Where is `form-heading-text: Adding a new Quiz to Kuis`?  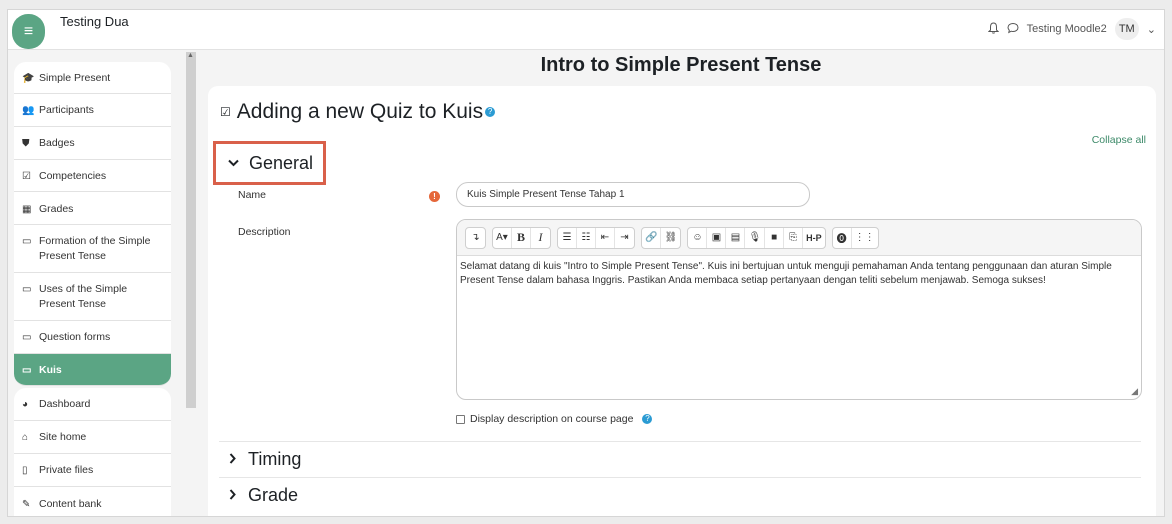 form-heading-text: Adding a new Quiz to Kuis is located at coordinates (360, 111).